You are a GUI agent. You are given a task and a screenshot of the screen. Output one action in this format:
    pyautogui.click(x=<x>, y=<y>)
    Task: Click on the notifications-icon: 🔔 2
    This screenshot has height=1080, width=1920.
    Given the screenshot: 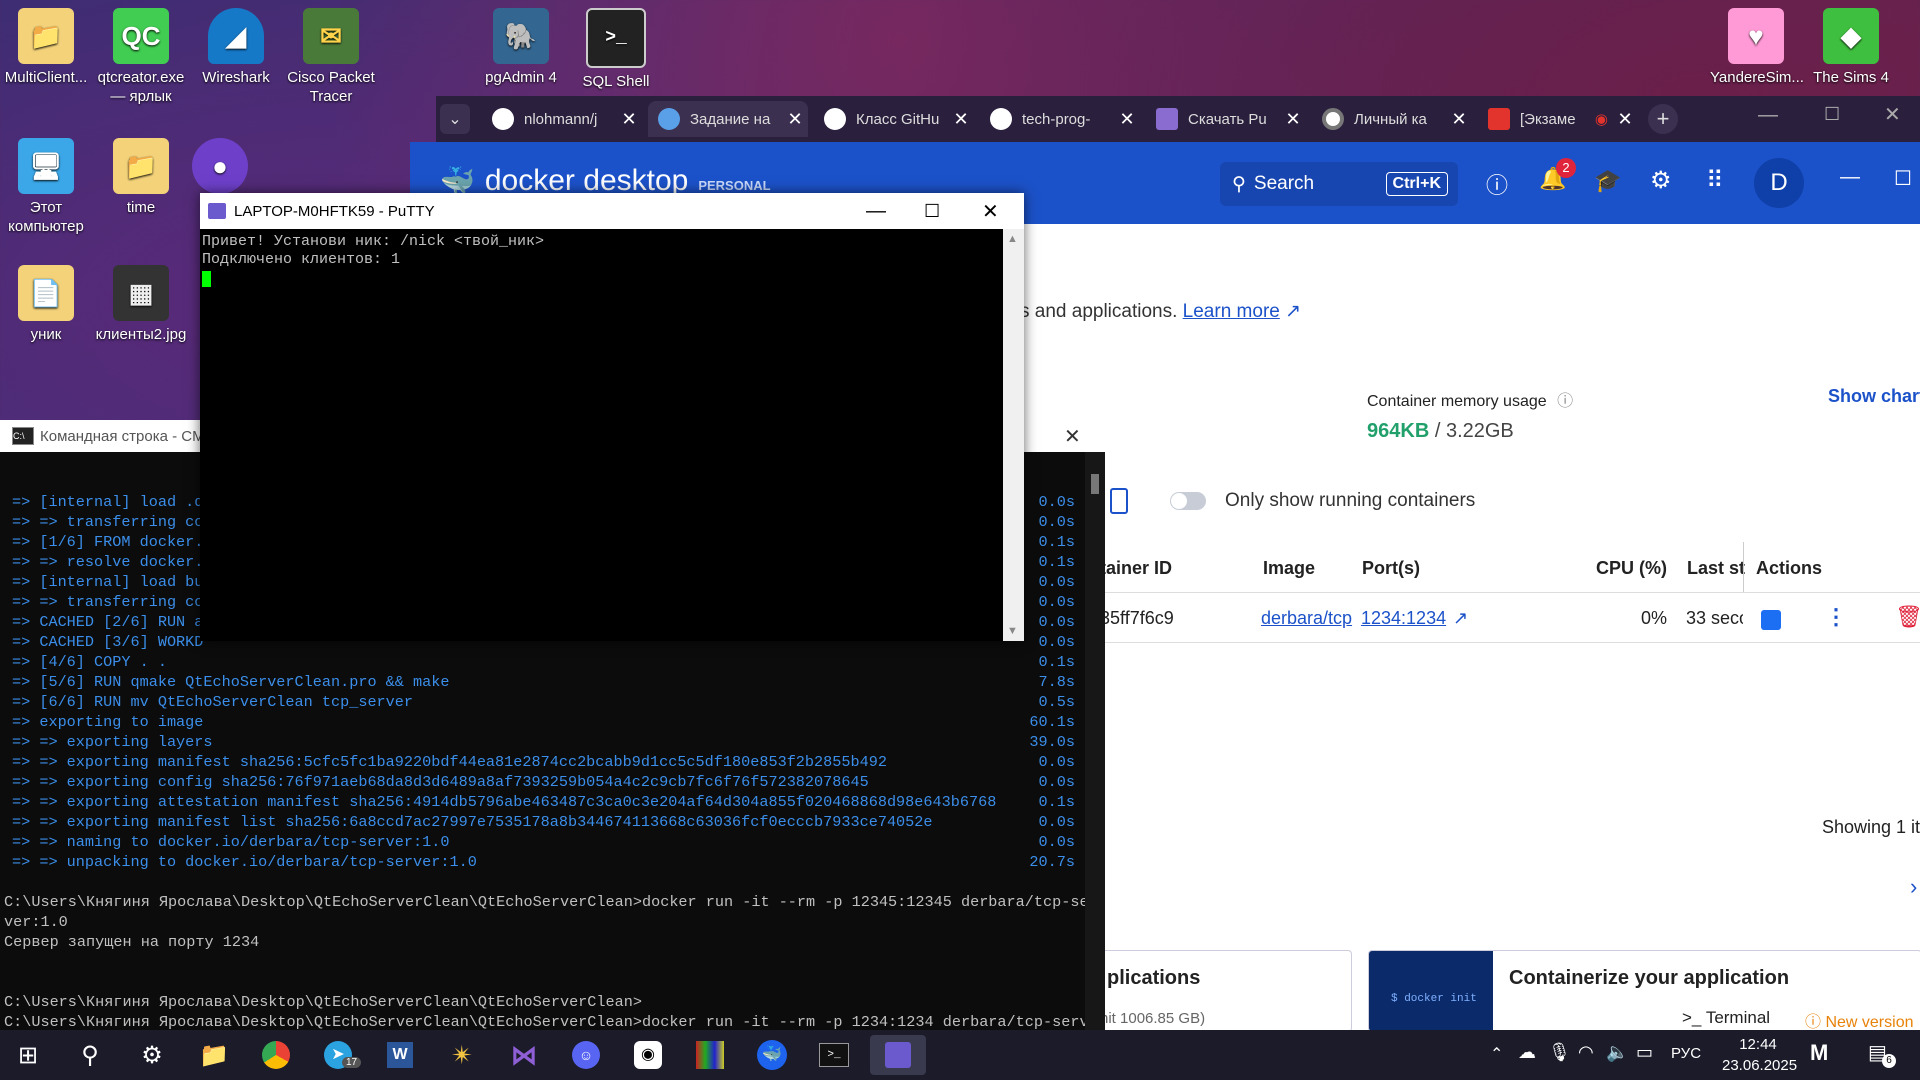 What is the action you would take?
    pyautogui.click(x=1557, y=177)
    